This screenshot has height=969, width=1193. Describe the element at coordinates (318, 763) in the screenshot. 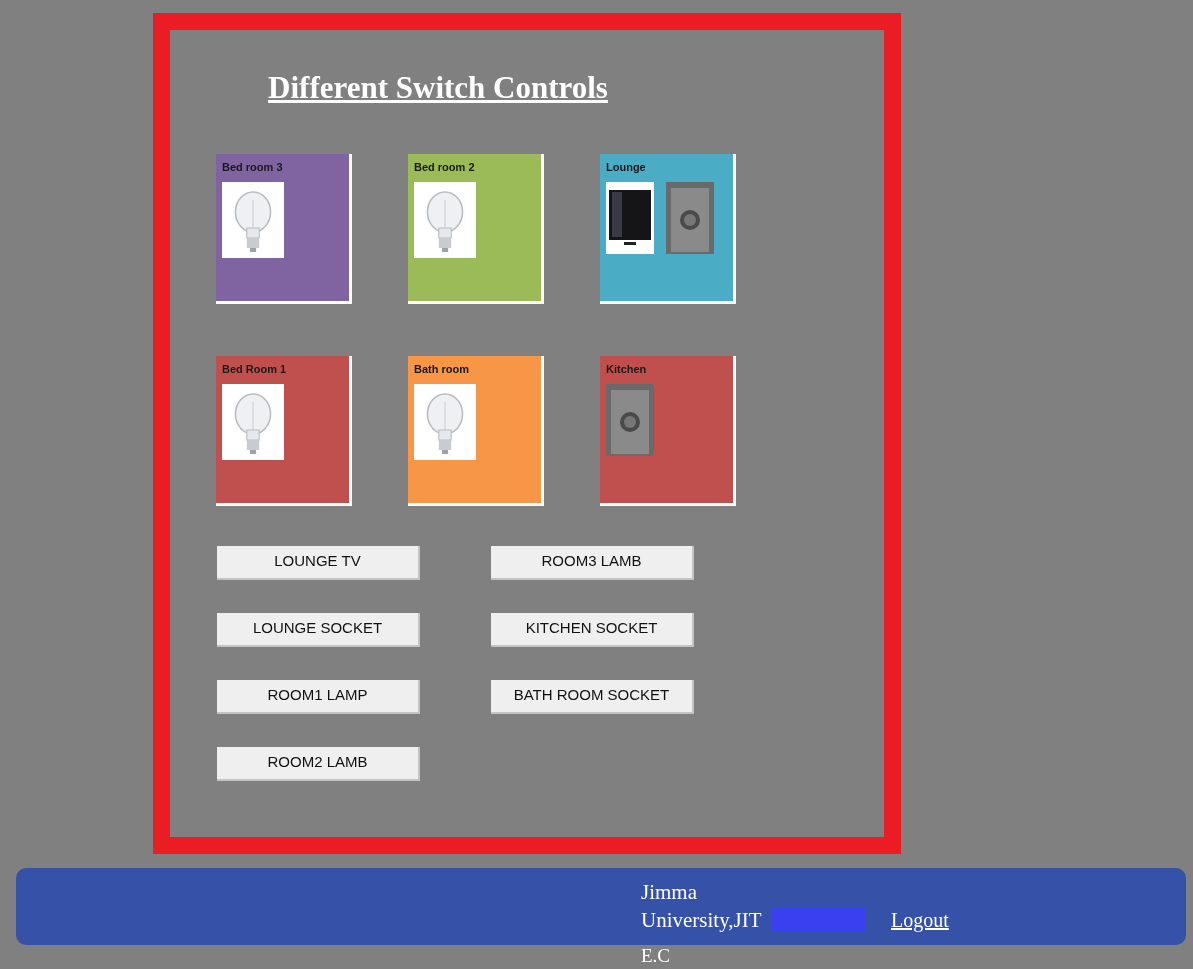

I see `control-button: ROOM2 LAMB` at that location.